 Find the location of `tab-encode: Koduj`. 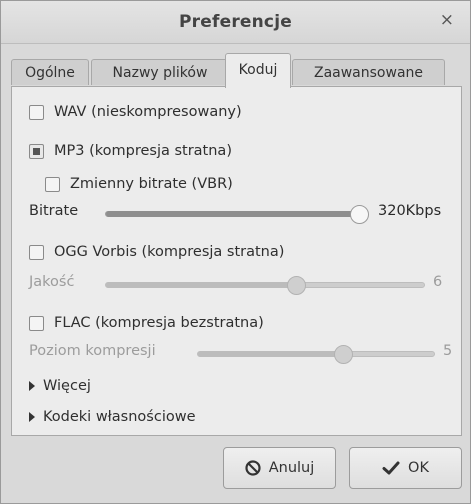

tab-encode: Koduj is located at coordinates (258, 70).